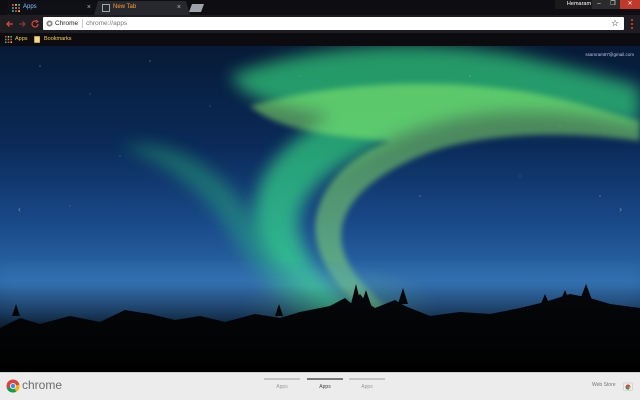  Describe the element at coordinates (49, 23) in the screenshot. I see `chrome-page-icon` at that location.